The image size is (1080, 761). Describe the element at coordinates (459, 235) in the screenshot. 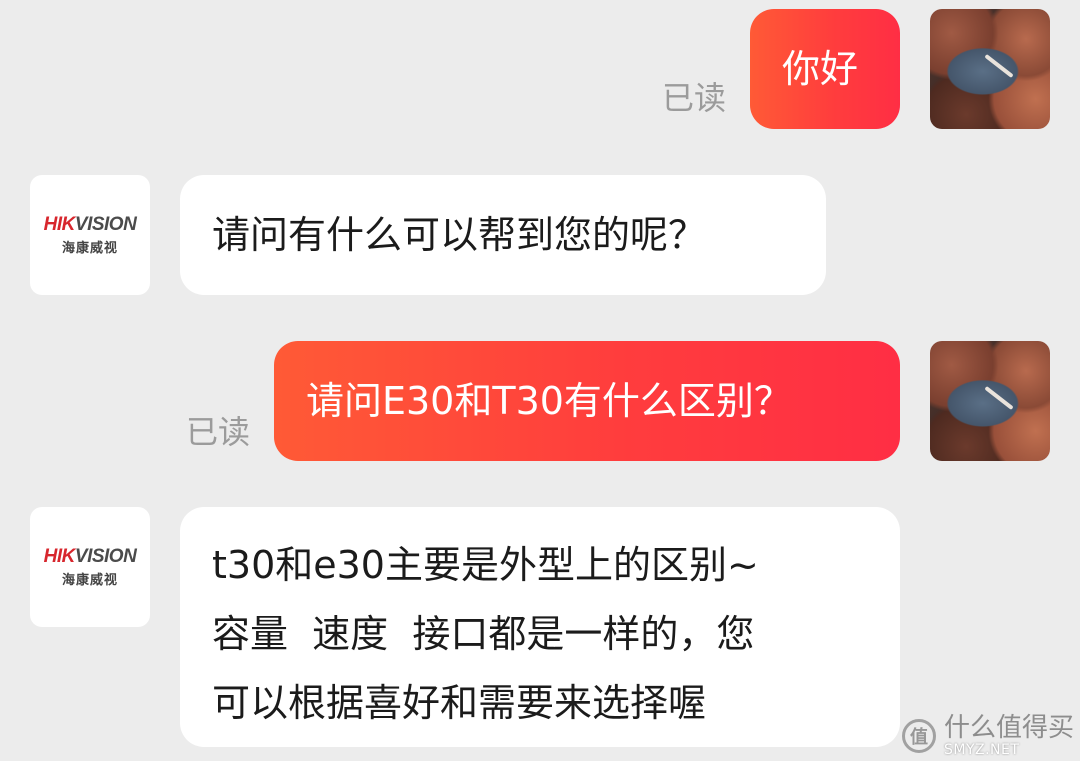

I see `message-text: 请问有什么可以帮到您的呢？` at that location.